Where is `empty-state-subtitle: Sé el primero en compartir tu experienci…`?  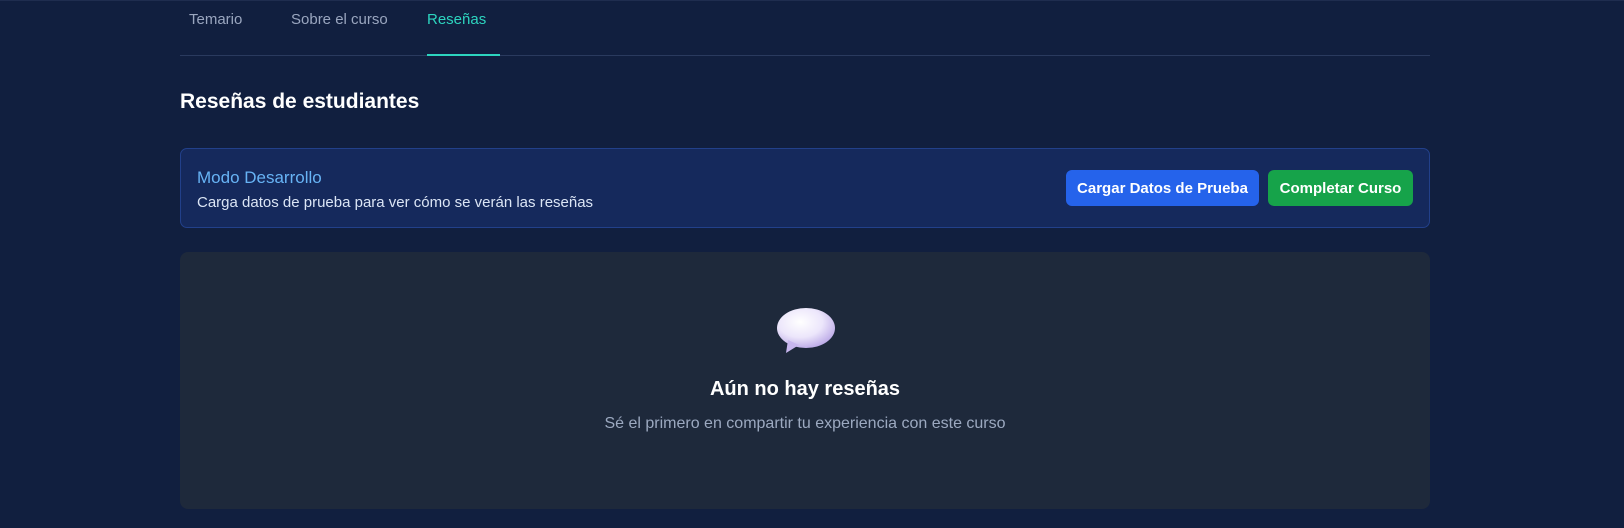
empty-state-subtitle: Sé el primero en compartir tu experienci… is located at coordinates (805, 423).